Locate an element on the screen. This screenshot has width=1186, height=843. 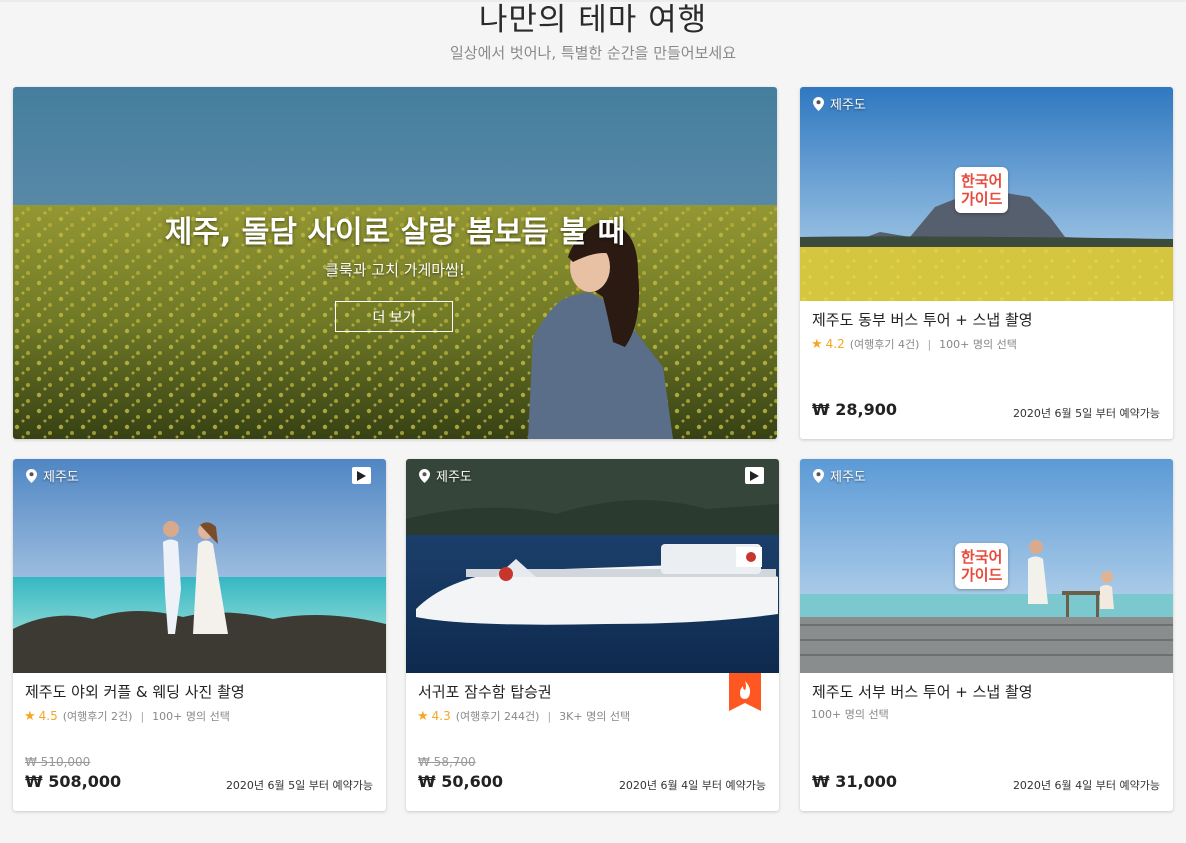
price: ₩ 31,000 is located at coordinates (854, 781).